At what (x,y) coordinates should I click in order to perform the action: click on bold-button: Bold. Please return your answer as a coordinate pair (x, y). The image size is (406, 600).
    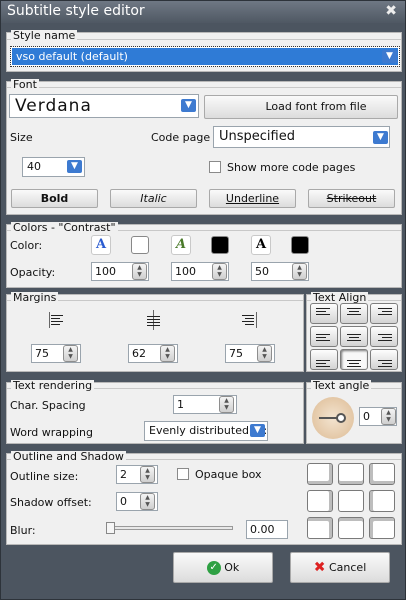
    Looking at the image, I should click on (54, 198).